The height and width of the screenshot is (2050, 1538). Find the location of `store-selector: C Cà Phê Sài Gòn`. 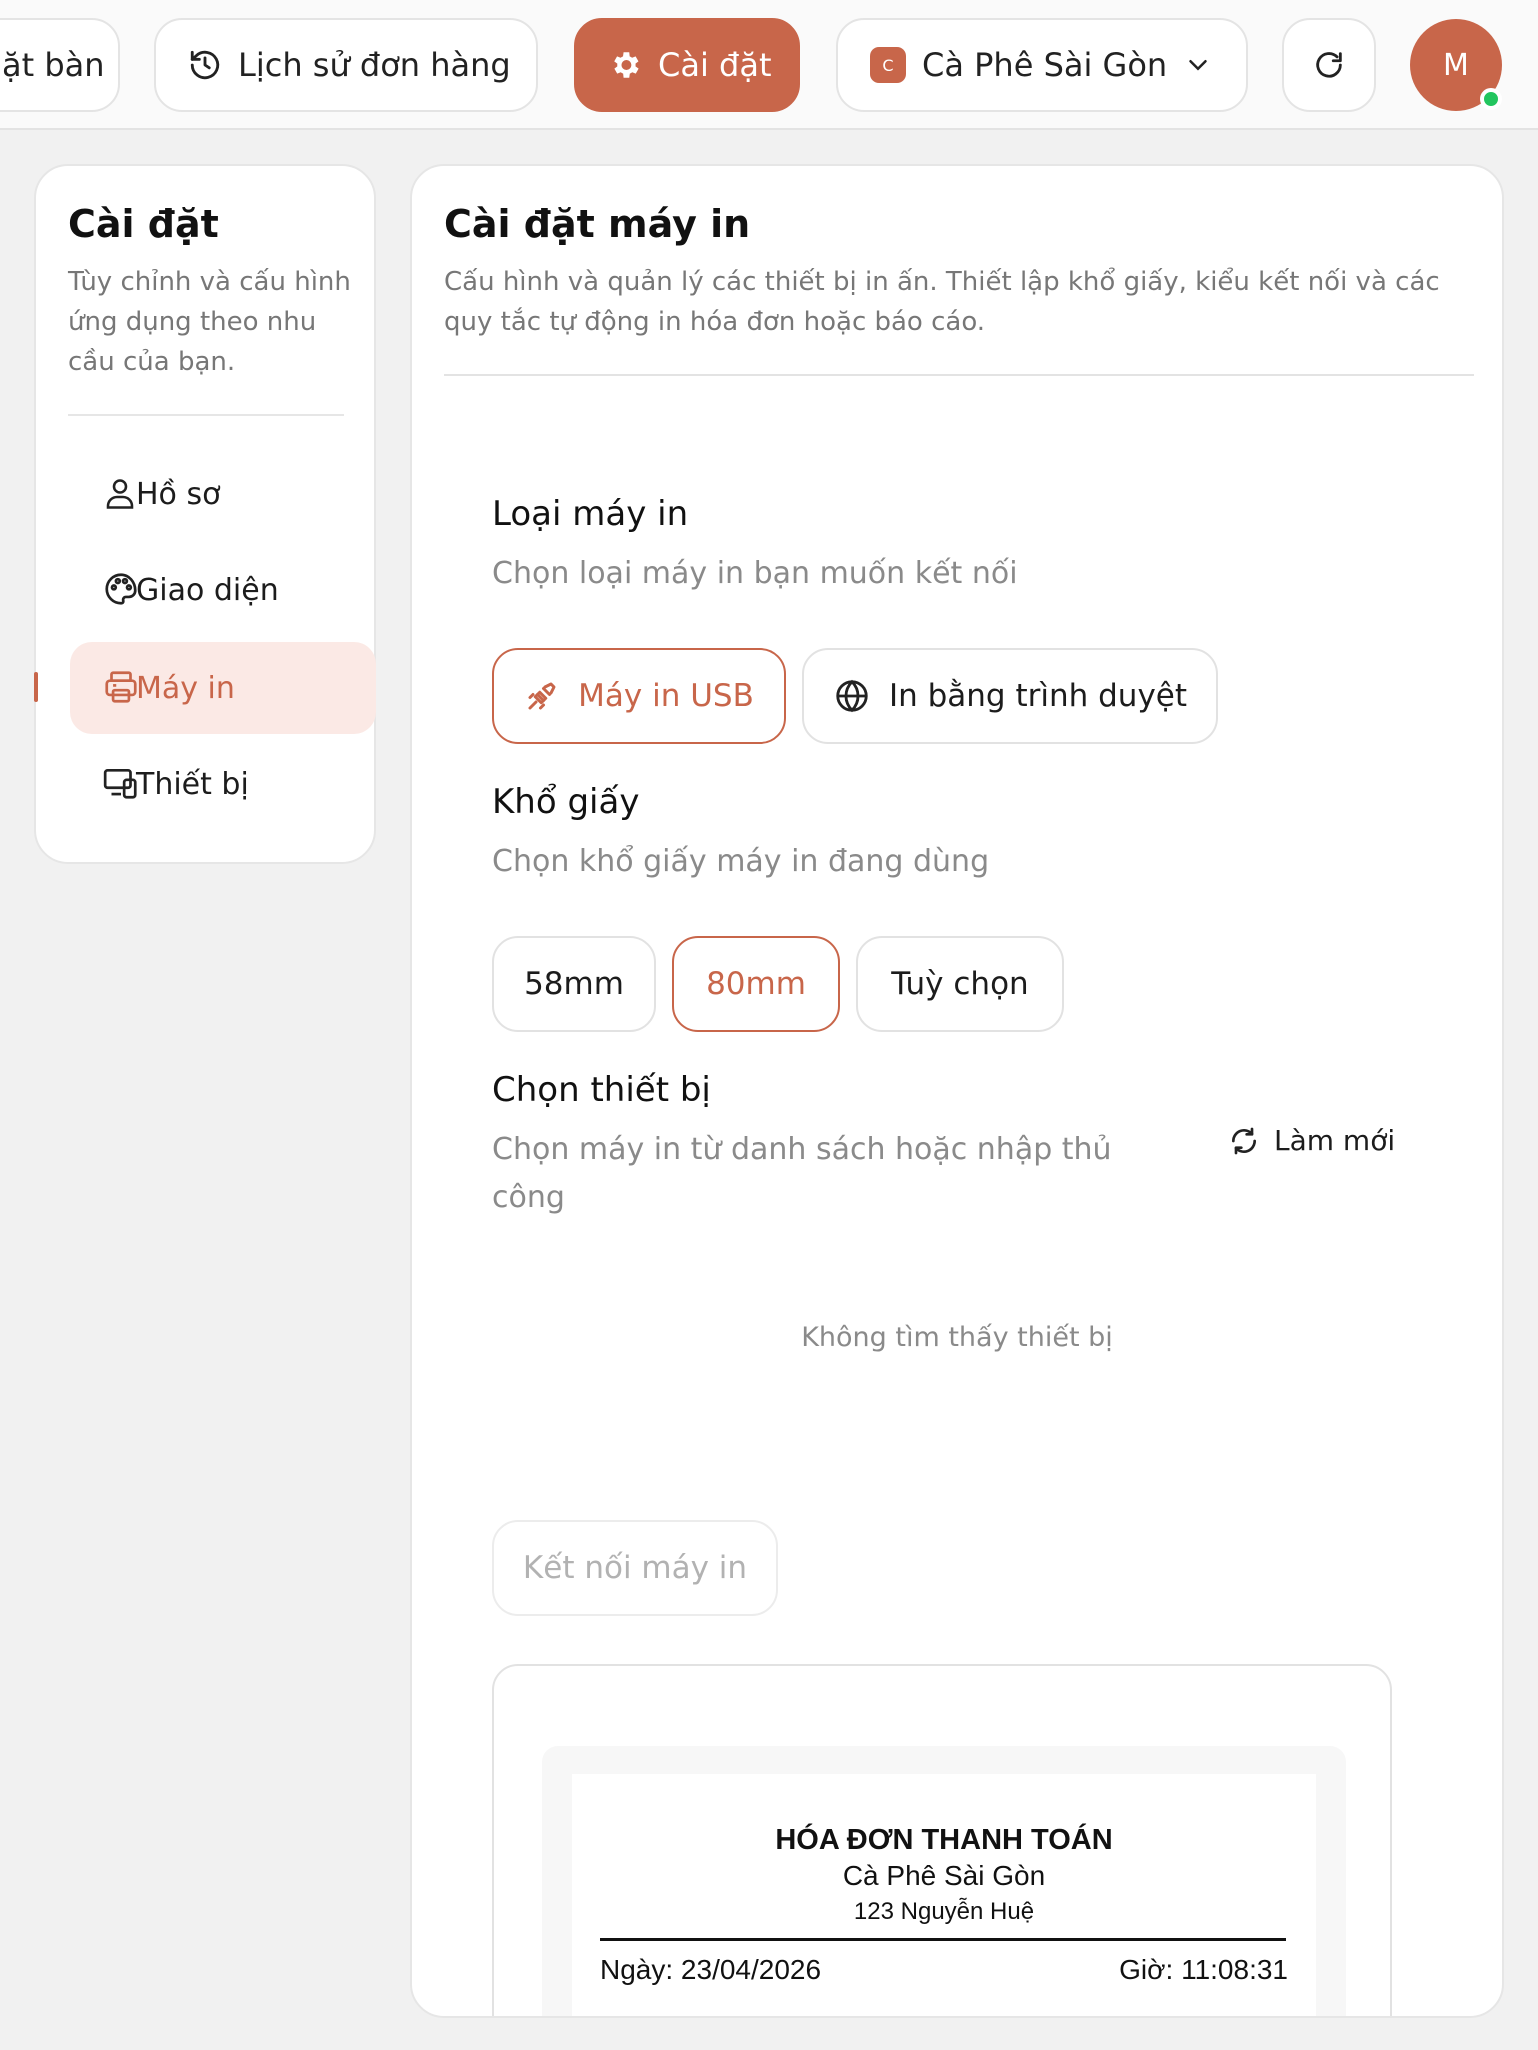

store-selector: C Cà Phê Sài Gòn is located at coordinates (1042, 65).